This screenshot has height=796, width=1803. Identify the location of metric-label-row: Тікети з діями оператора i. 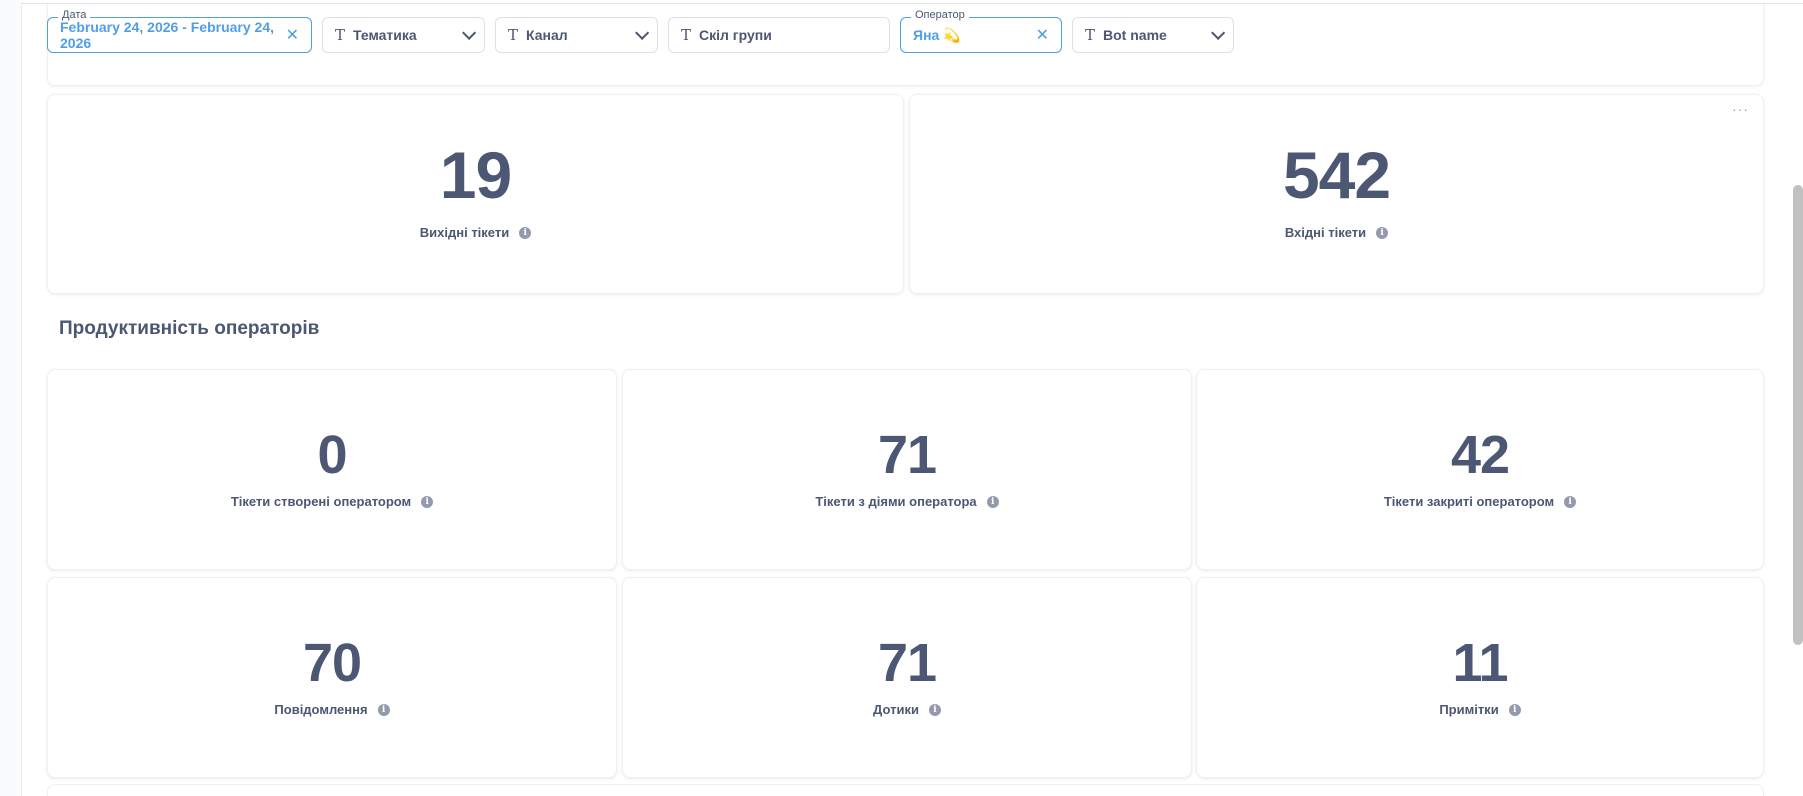
(907, 501).